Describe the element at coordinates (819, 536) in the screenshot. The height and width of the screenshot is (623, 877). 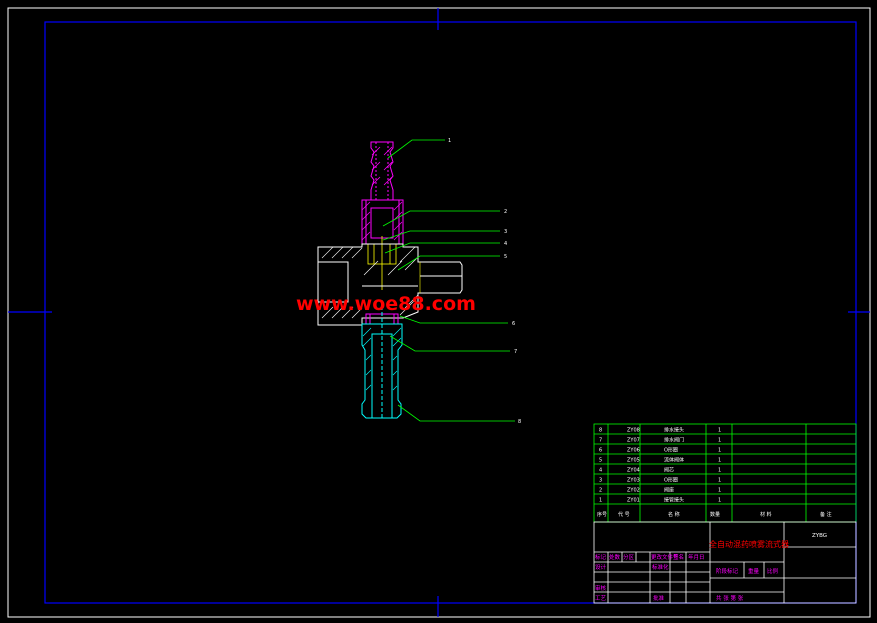
I see `drawing-number: ZYBG` at that location.